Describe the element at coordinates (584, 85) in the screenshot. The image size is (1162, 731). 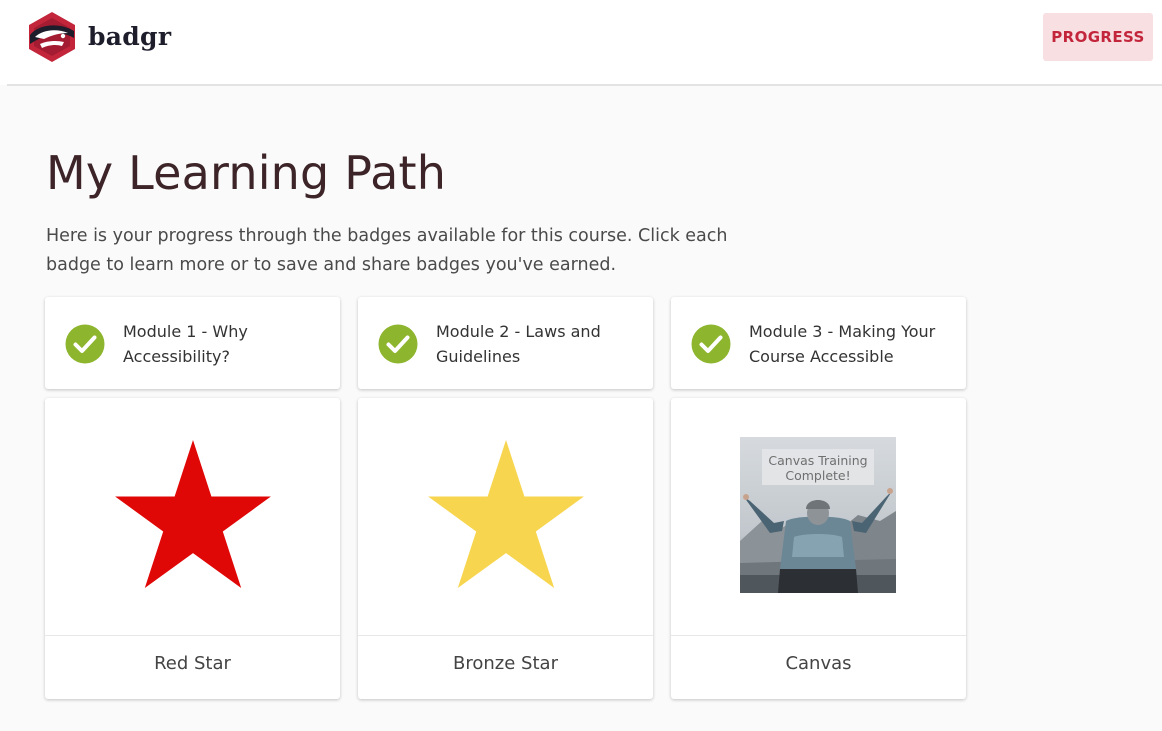
I see `header-divider` at that location.